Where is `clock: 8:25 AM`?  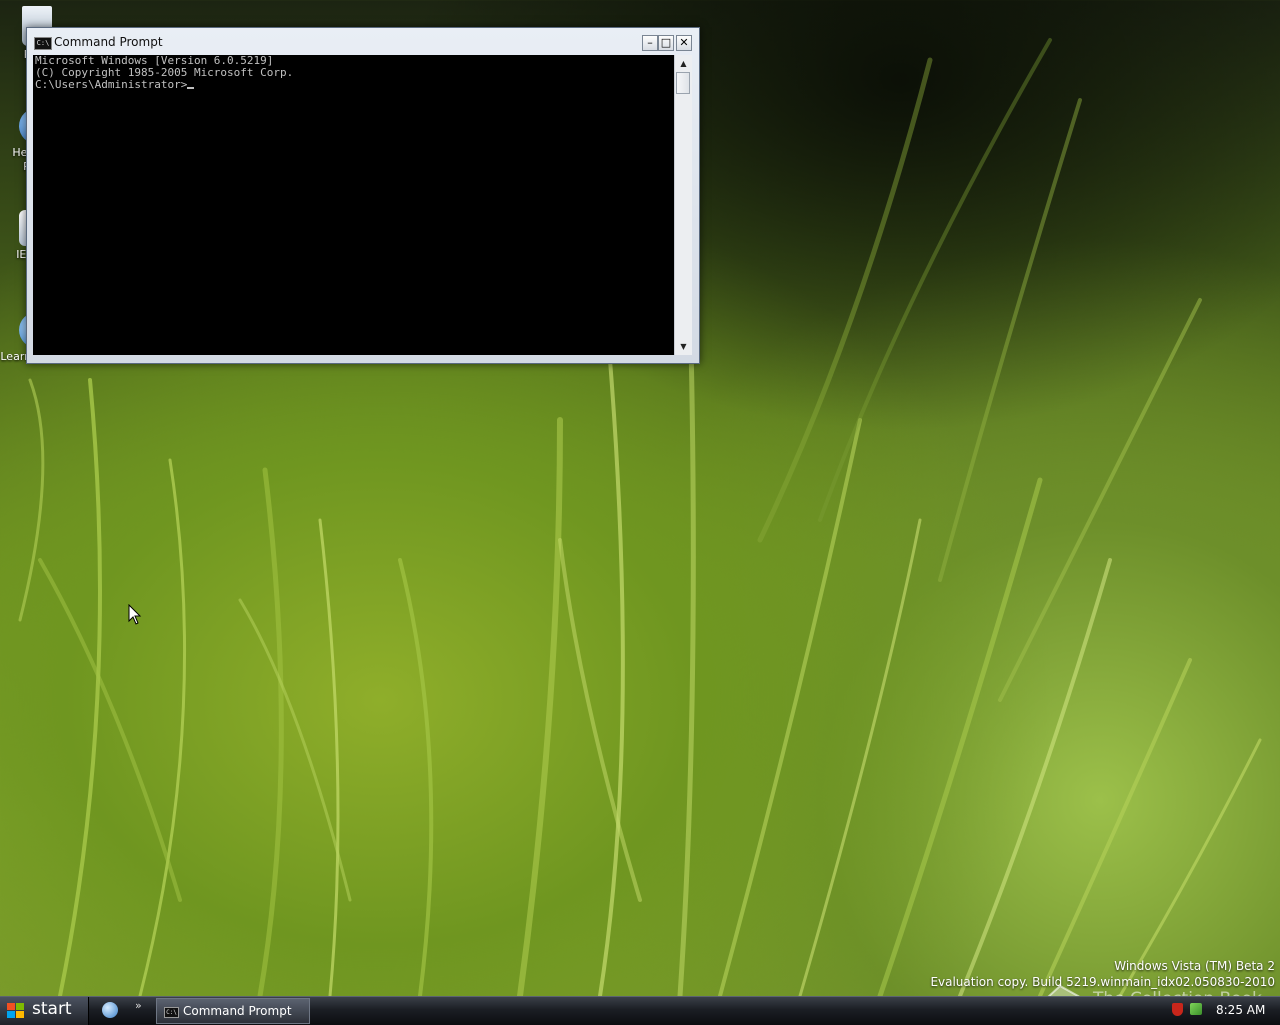 clock: 8:25 AM is located at coordinates (1240, 1010).